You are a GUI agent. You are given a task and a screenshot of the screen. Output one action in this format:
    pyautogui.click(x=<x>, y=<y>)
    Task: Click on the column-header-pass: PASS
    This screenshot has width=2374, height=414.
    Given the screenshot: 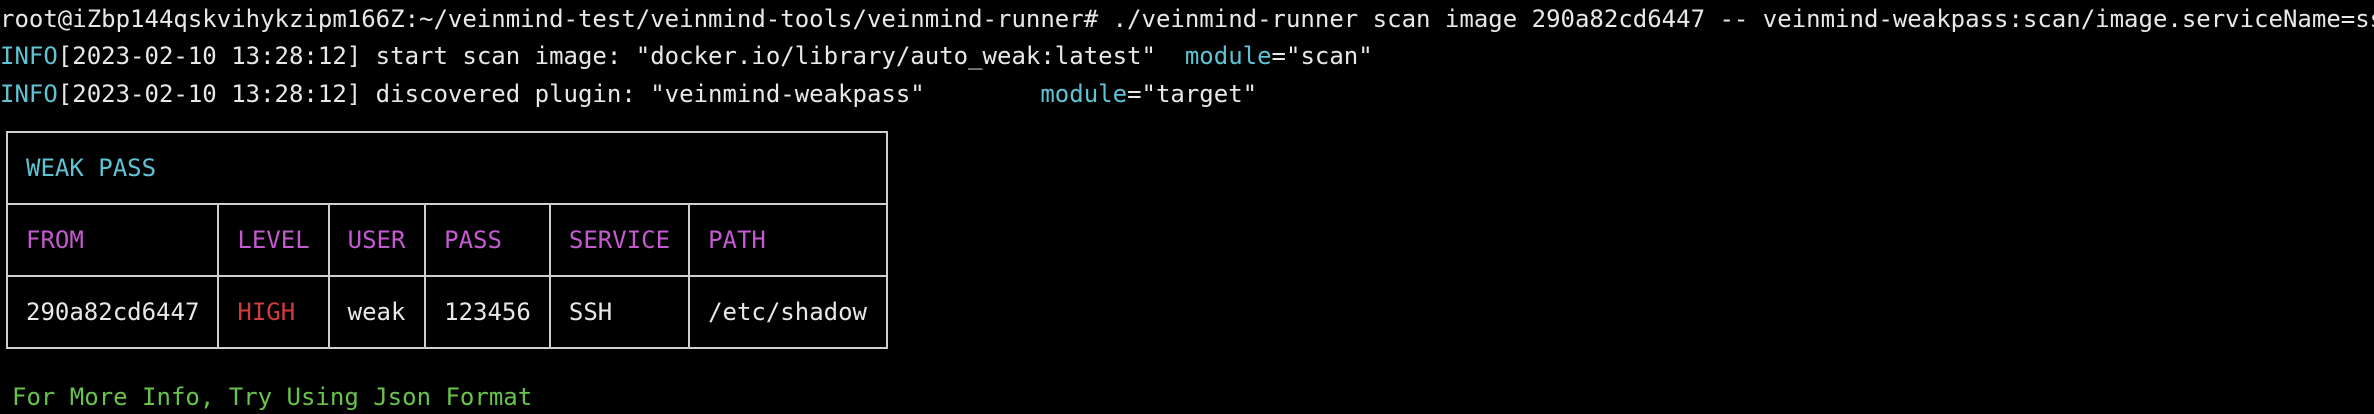 What is the action you would take?
    pyautogui.click(x=487, y=240)
    